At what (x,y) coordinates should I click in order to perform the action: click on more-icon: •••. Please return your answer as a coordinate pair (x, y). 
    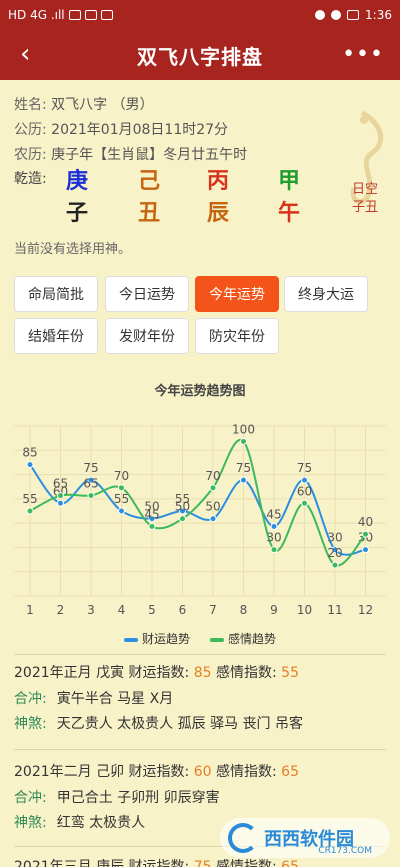
    Looking at the image, I should click on (363, 54).